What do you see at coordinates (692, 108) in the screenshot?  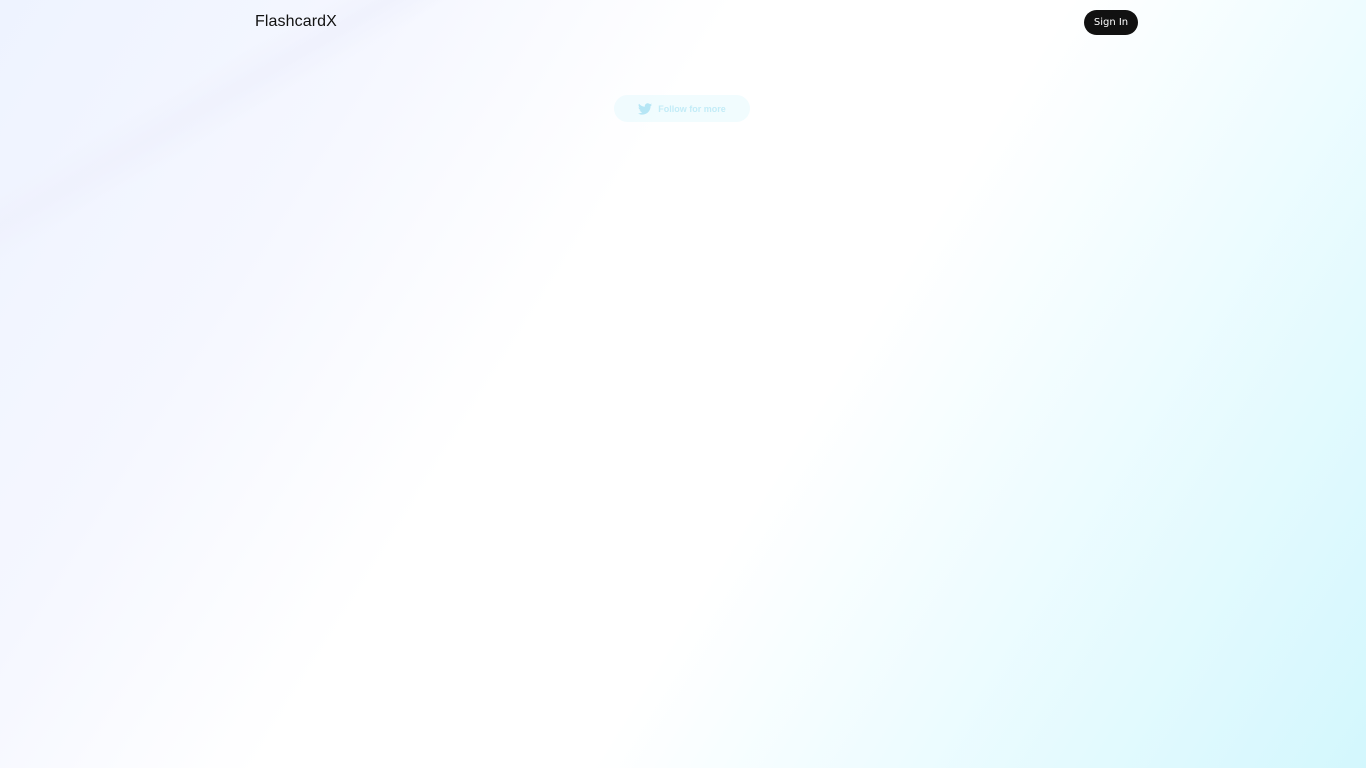 I see `follow-label: Follow for more` at bounding box center [692, 108].